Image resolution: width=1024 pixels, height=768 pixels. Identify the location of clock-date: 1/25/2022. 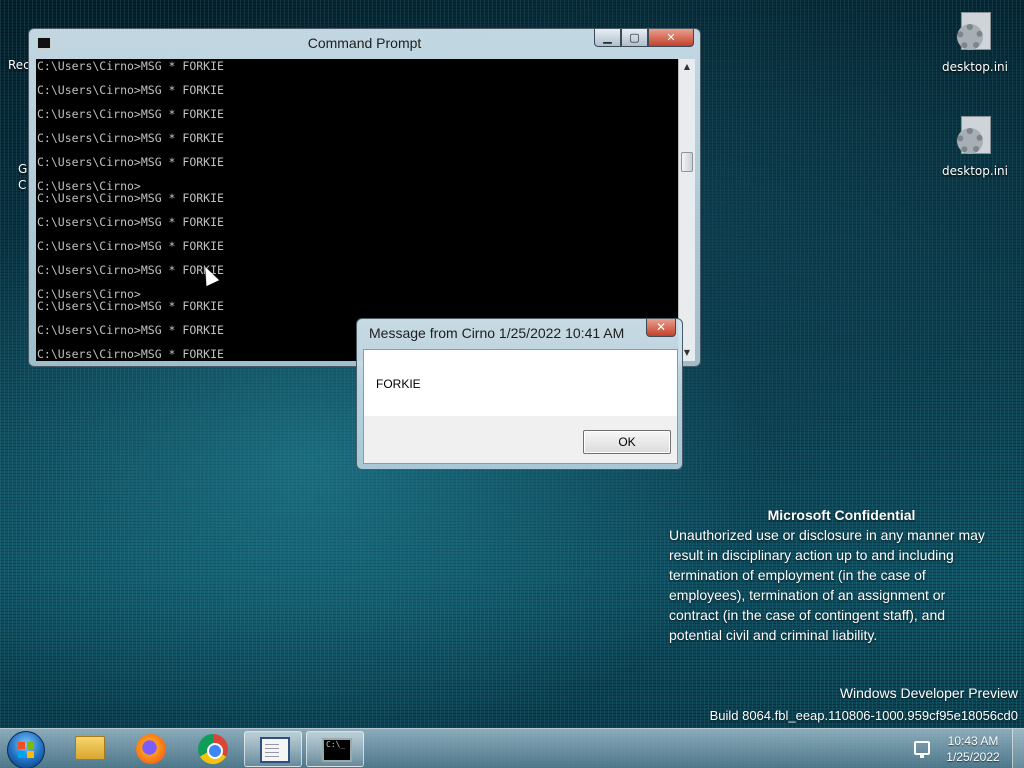
(973, 757).